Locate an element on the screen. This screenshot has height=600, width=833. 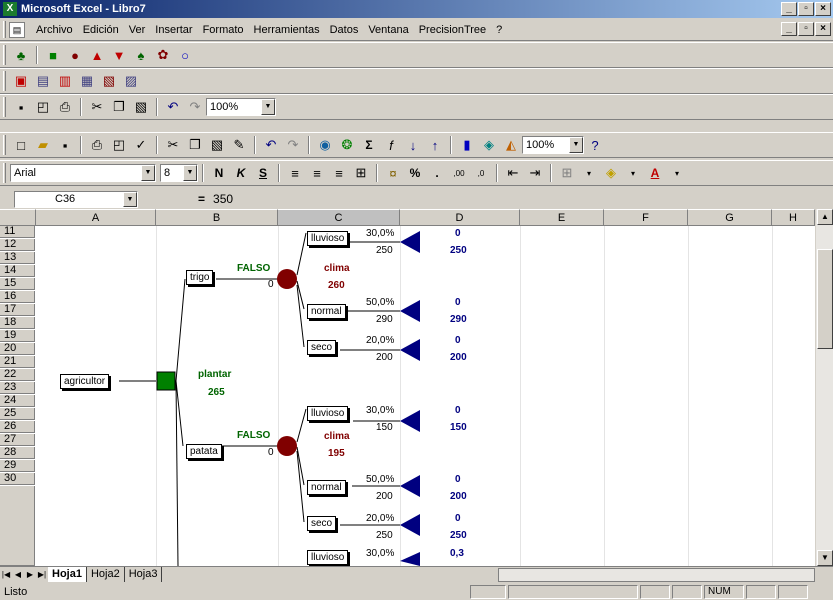
tornado-icon: ▧ is located at coordinates (109, 81).